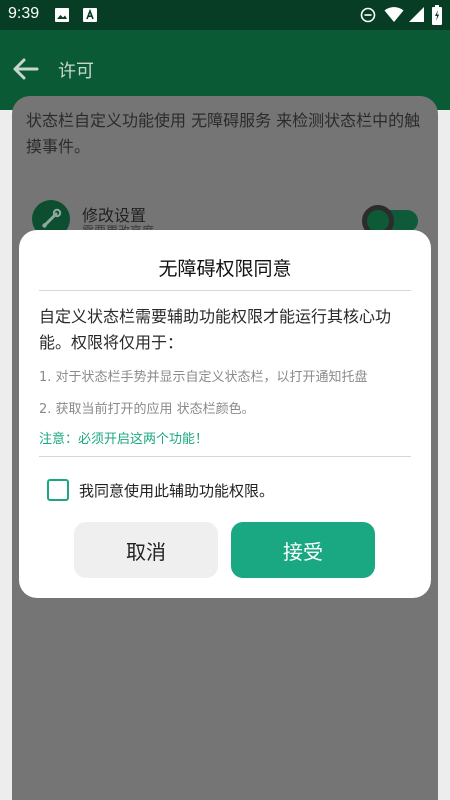 This screenshot has width=450, height=800. I want to click on status-time: 9:39, so click(24, 13).